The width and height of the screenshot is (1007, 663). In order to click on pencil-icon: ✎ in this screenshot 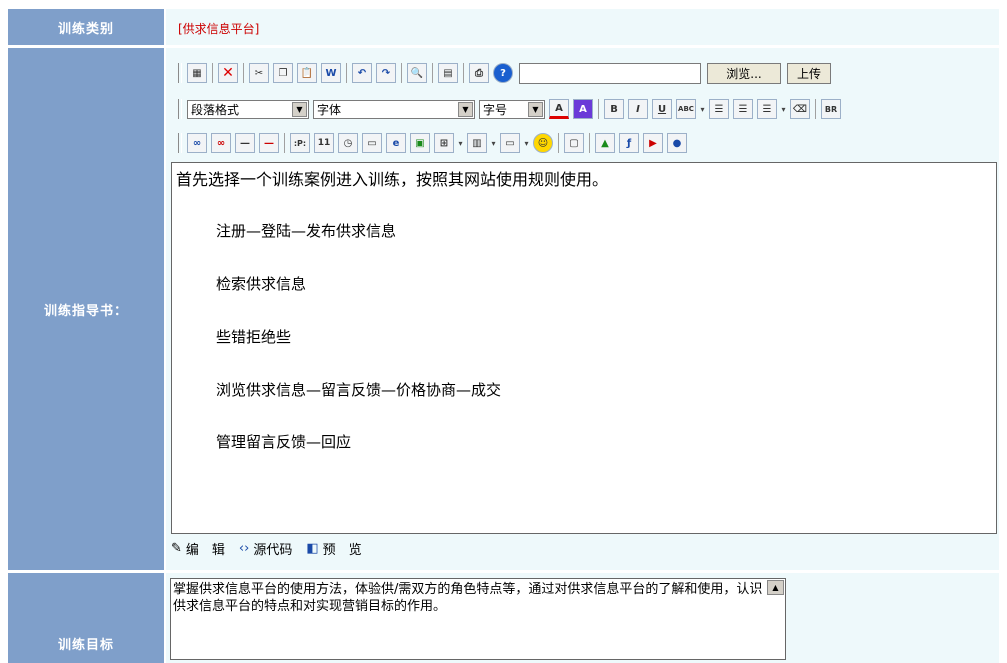, I will do `click(176, 548)`.